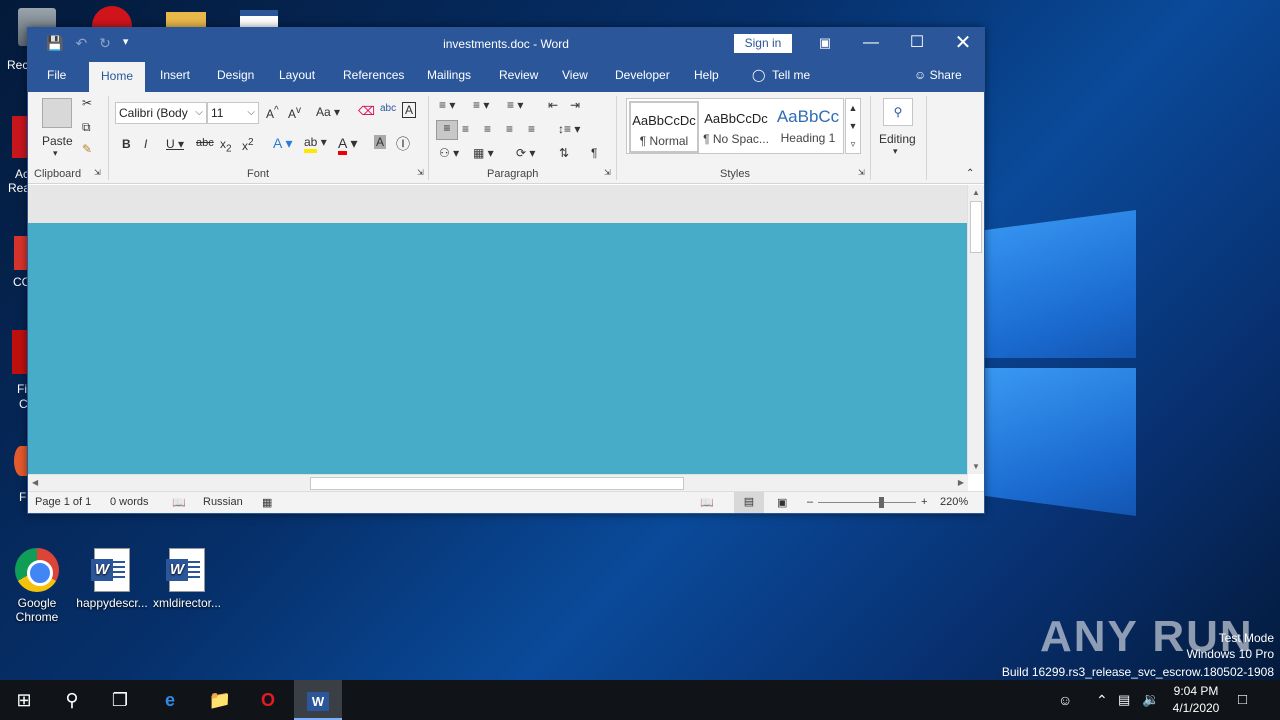 Image resolution: width=1280 pixels, height=720 pixels. Describe the element at coordinates (465, 129) in the screenshot. I see `align-center-icon: ≡` at that location.